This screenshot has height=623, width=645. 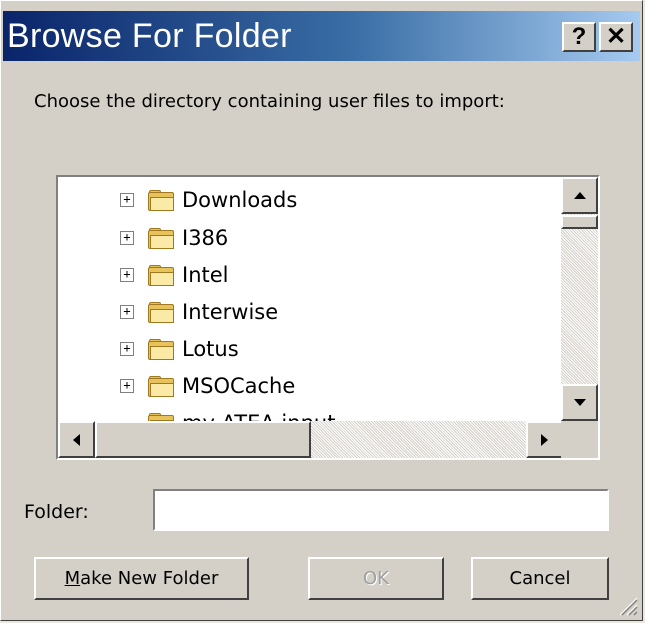 I want to click on scroll-right-button, so click(x=544, y=439).